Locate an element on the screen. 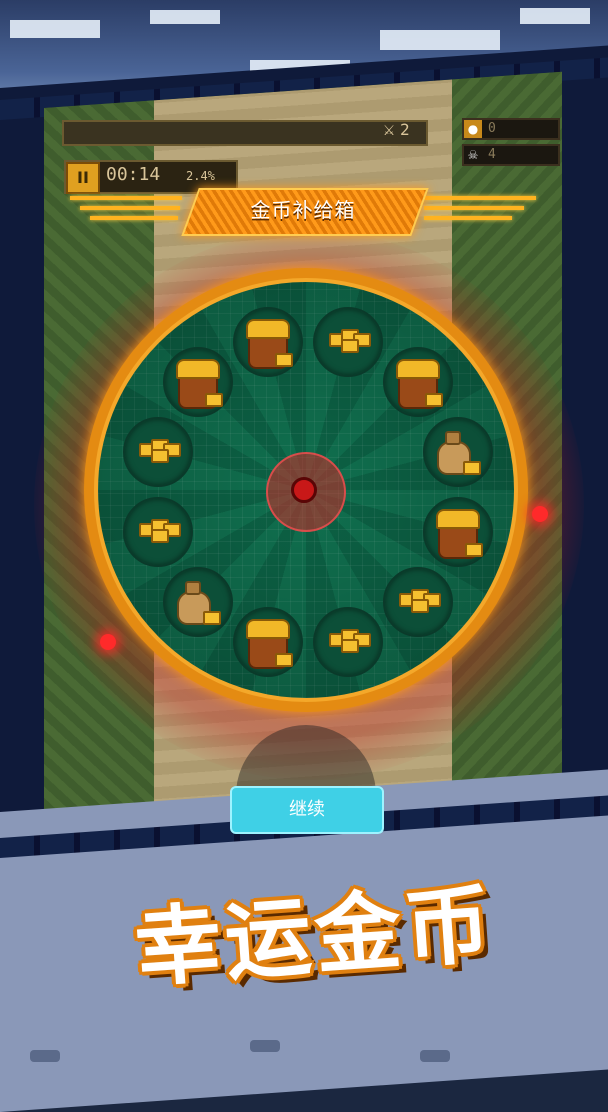 The width and height of the screenshot is (608, 1112). hud-top-bar is located at coordinates (245, 133).